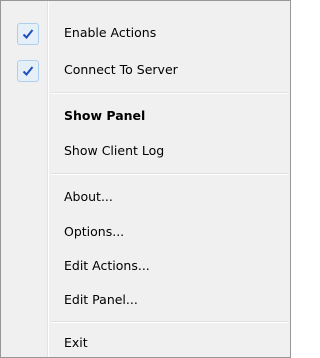  I want to click on menu-item-label: Show Panel, so click(105, 115).